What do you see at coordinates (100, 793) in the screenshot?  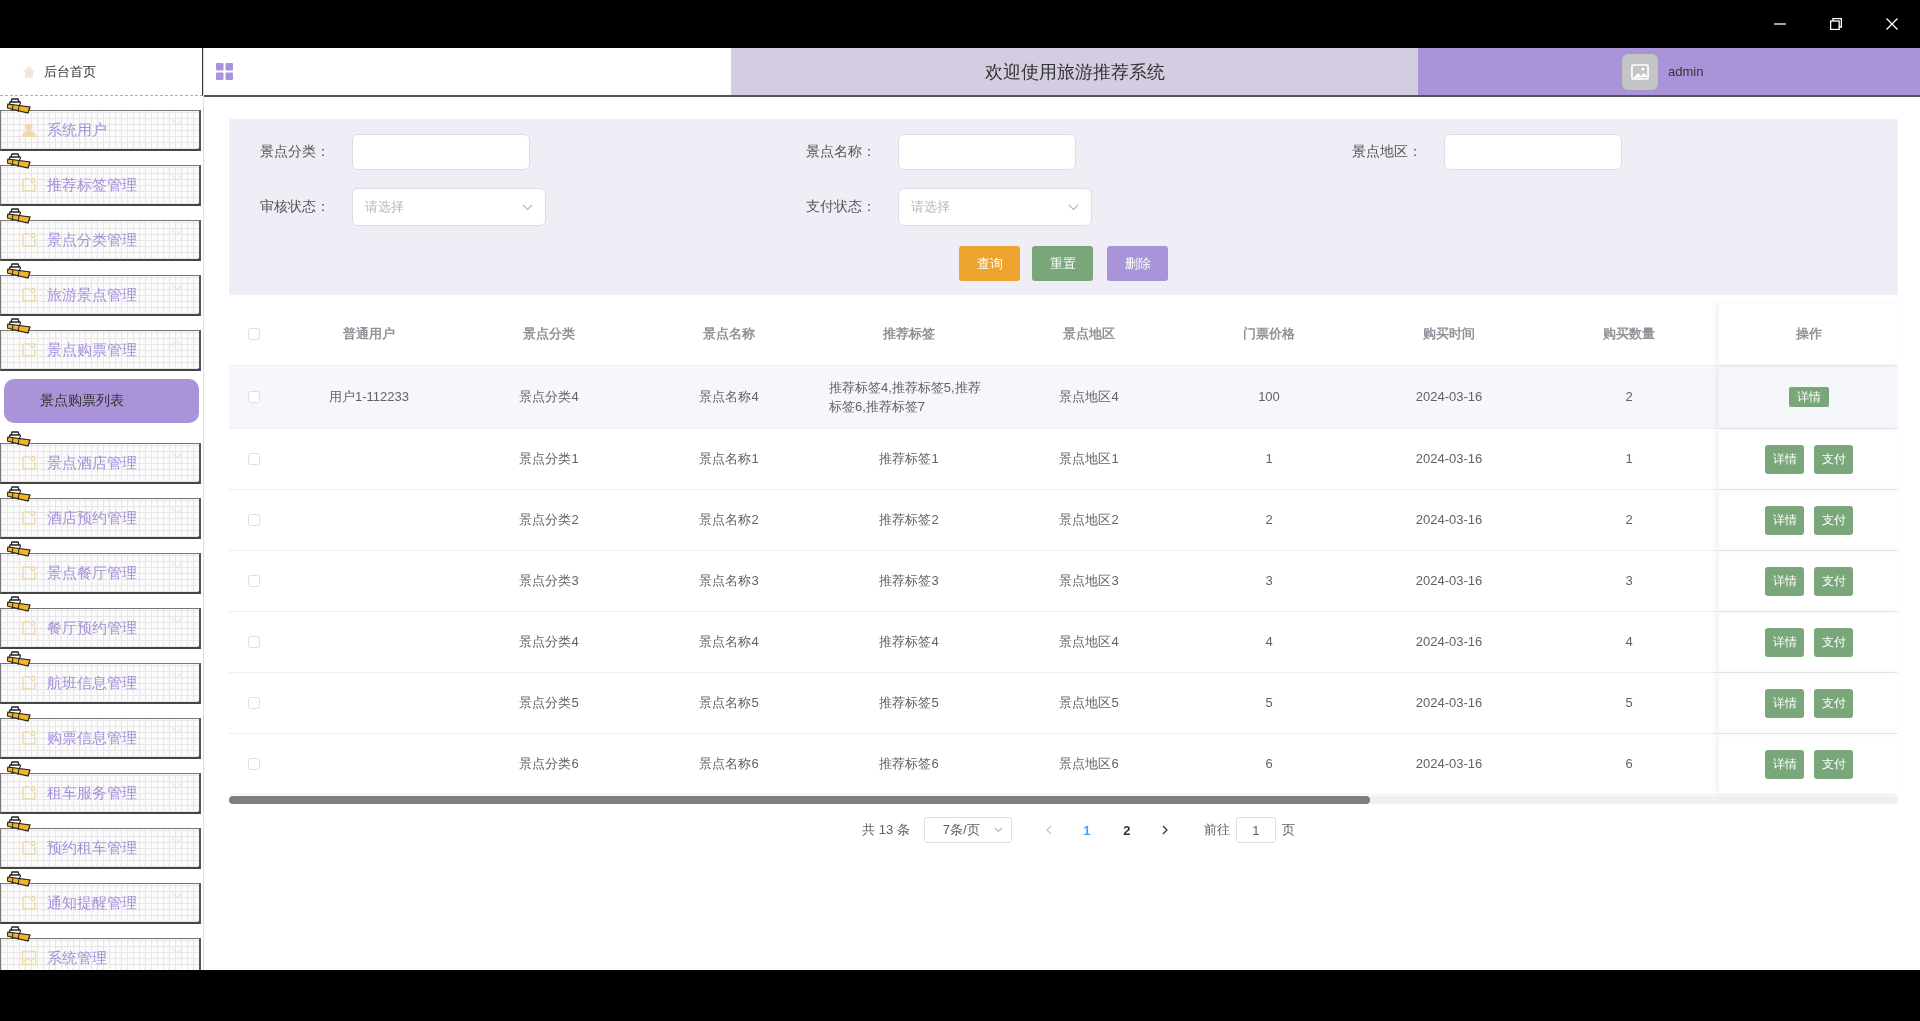 I see `sidebar-menu-item: 租车服务管理` at bounding box center [100, 793].